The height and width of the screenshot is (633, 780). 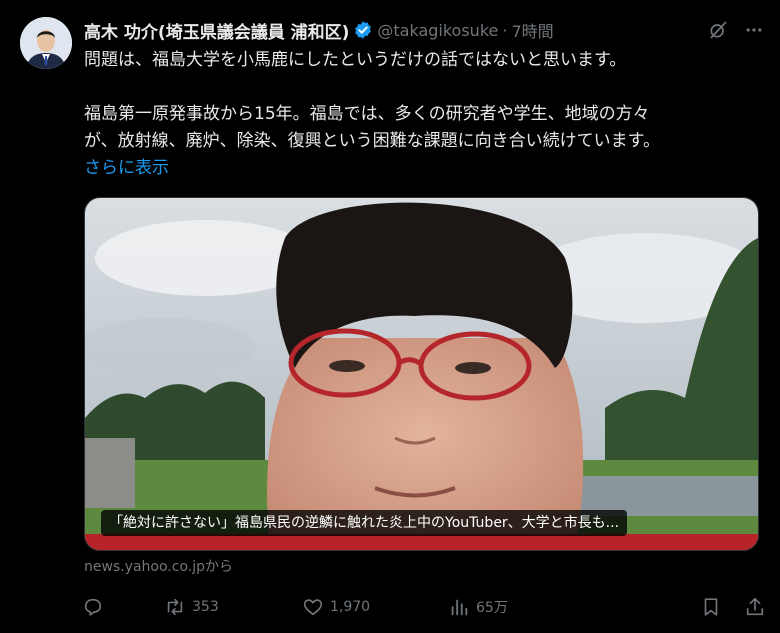 I want to click on author-avatar, so click(x=46, y=43).